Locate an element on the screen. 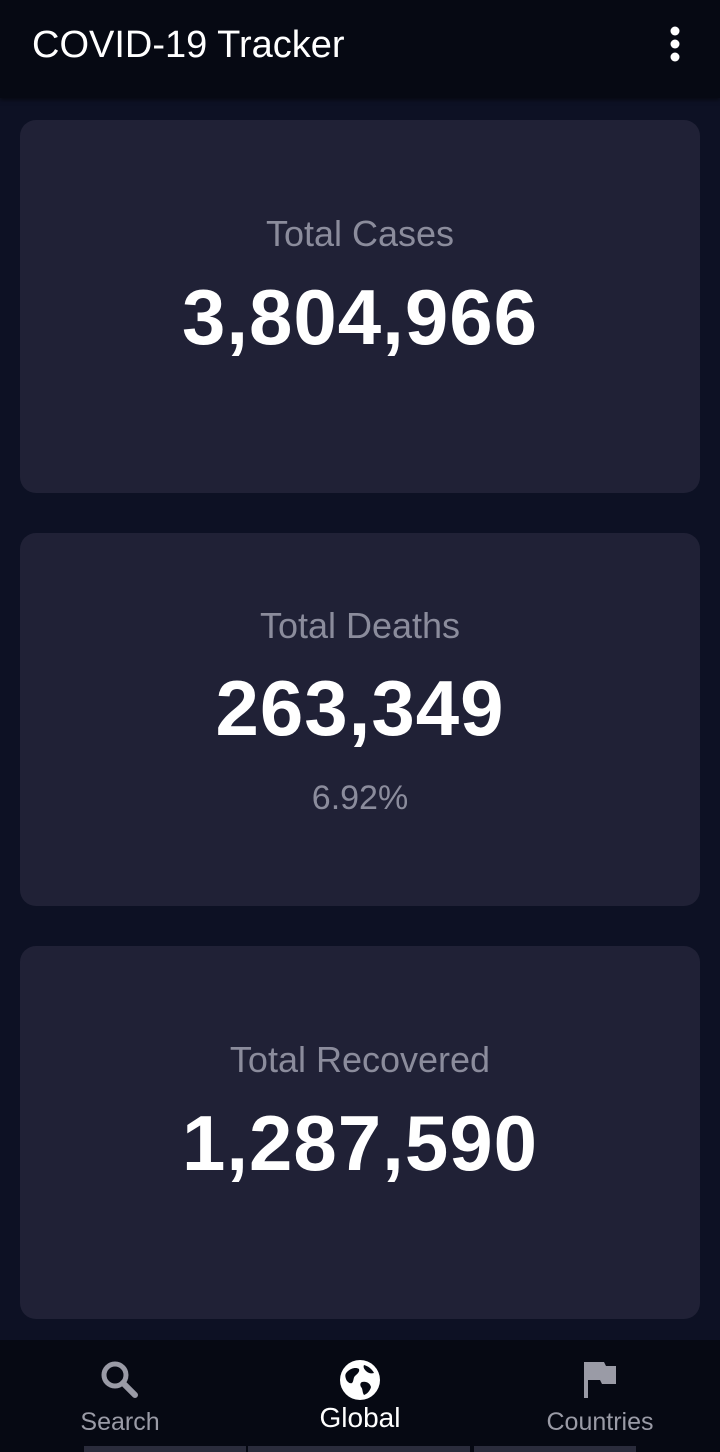  nav-item-global: Global is located at coordinates (360, 1396).